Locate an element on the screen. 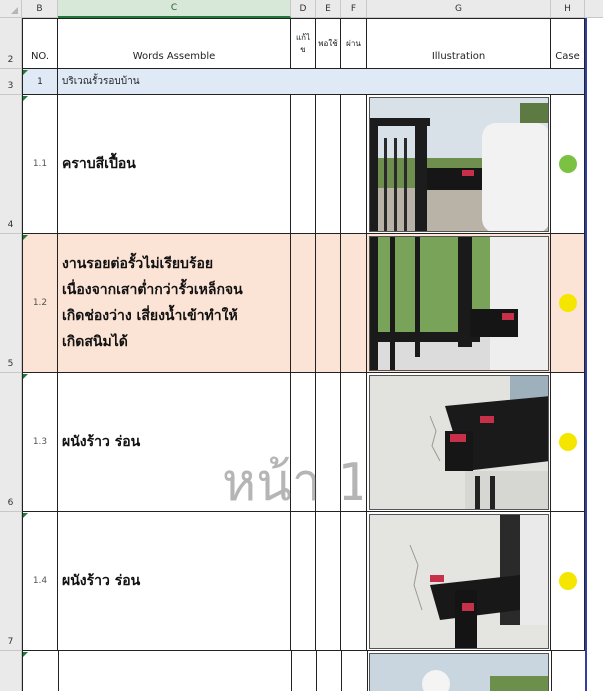  fence-gate-photo is located at coordinates (459, 164).